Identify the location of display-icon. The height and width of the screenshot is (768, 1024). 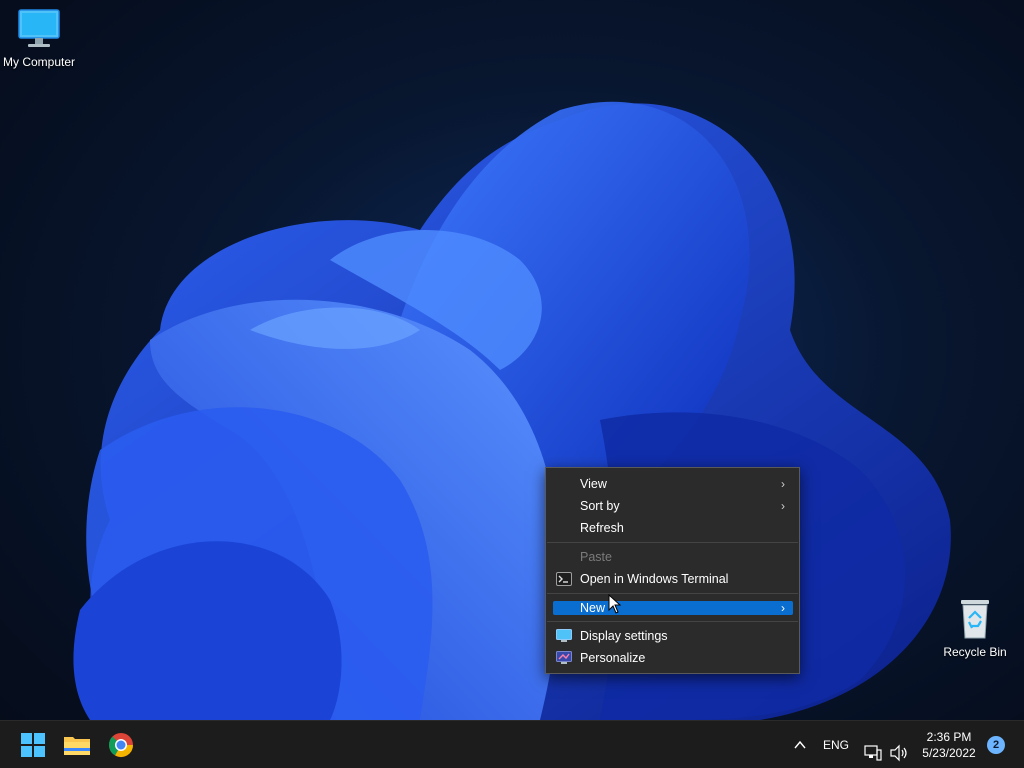
(564, 635).